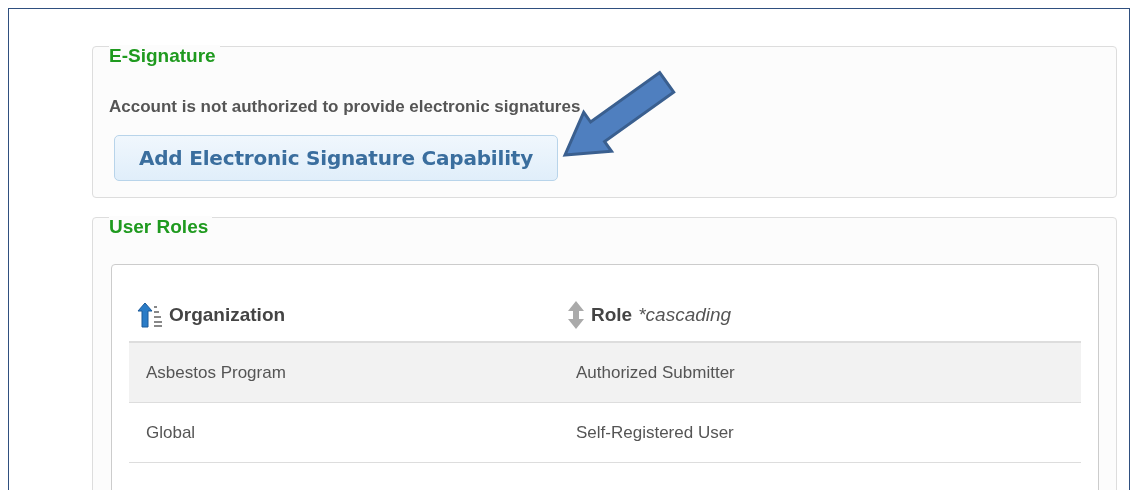 The image size is (1134, 490). Describe the element at coordinates (171, 432) in the screenshot. I see `table-cell-text: Global` at that location.